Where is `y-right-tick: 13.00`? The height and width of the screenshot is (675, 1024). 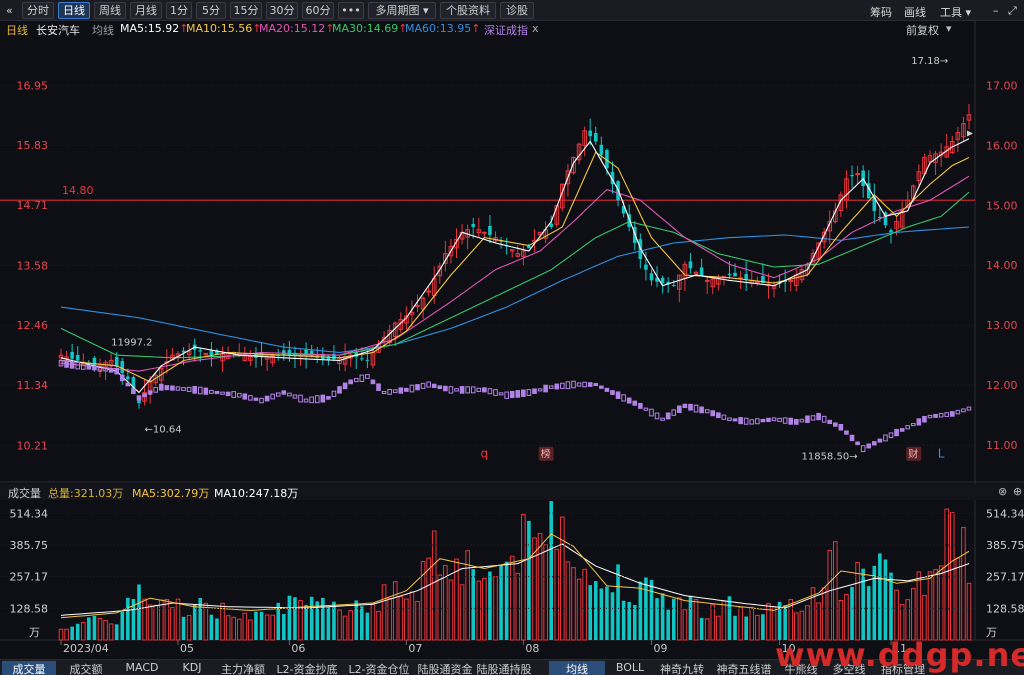 y-right-tick: 13.00 is located at coordinates (1002, 325).